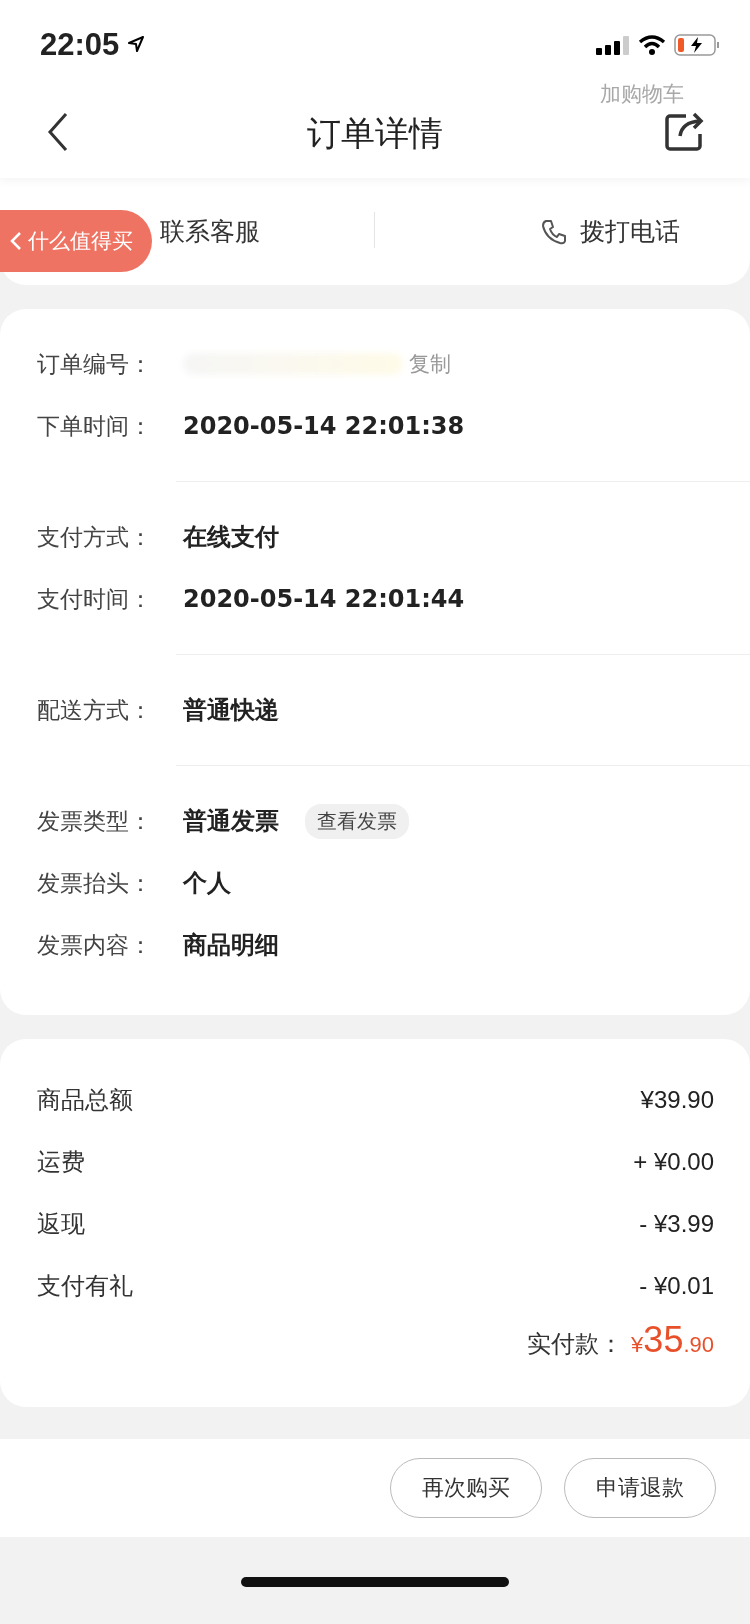  I want to click on price-value: ¥39.90, so click(677, 1100).